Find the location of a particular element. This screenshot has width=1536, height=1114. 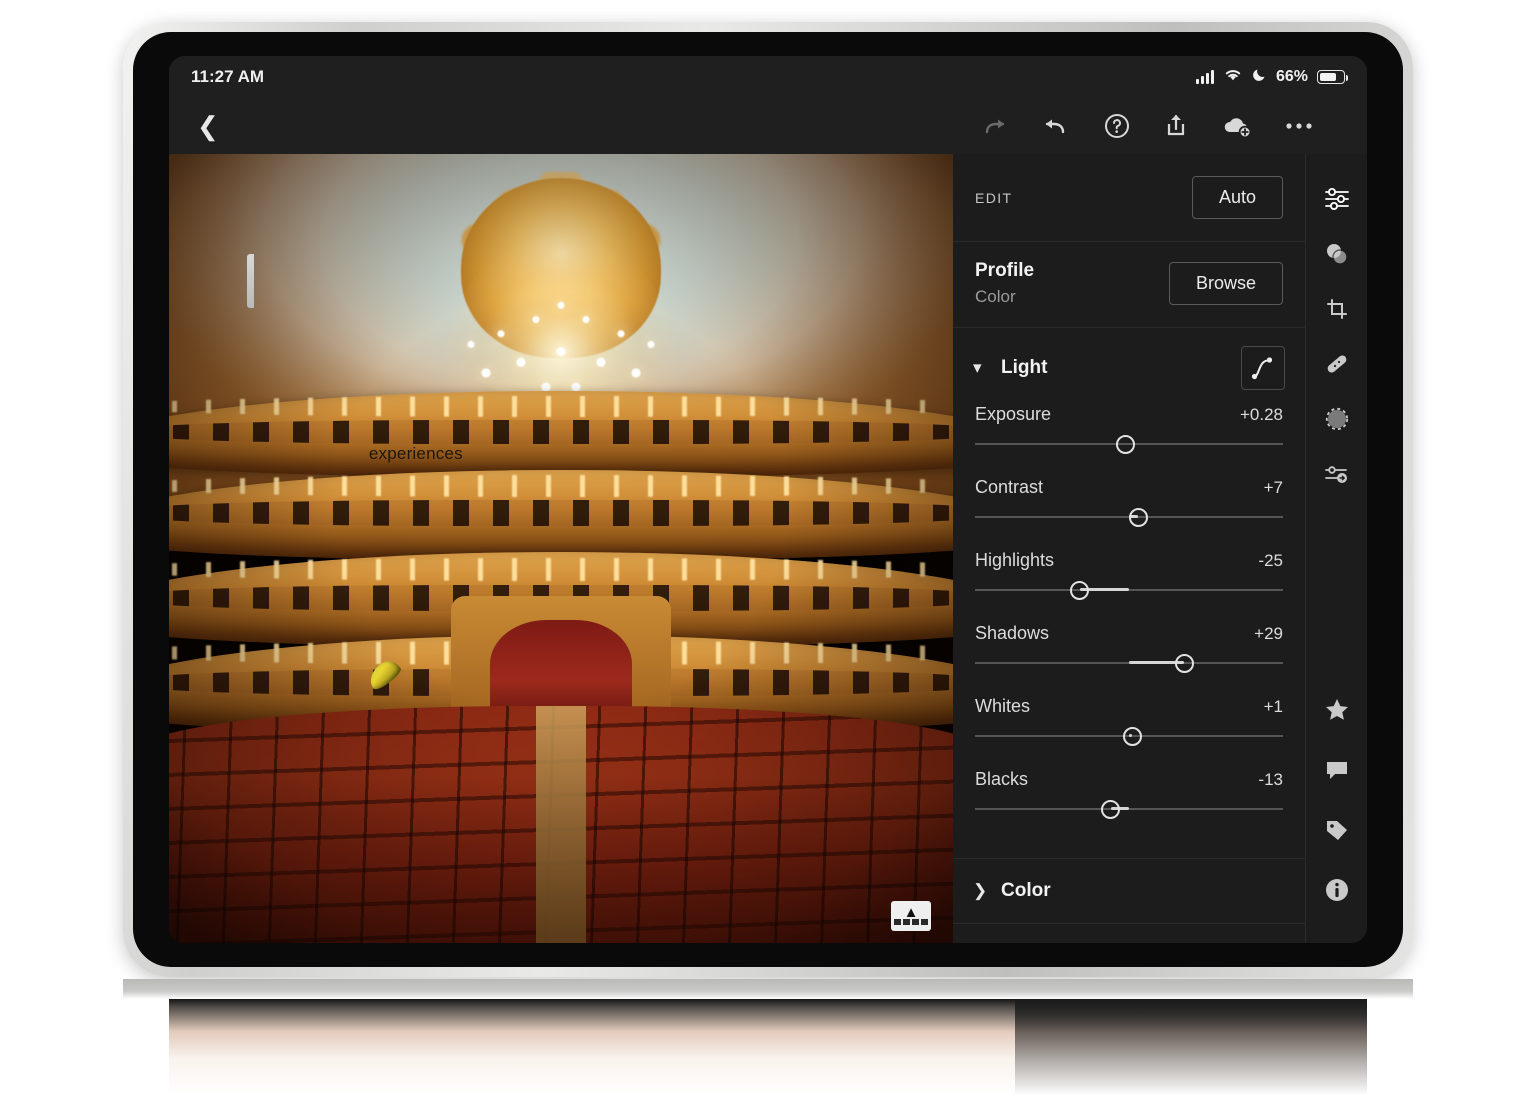

photo-overlay-text: experiences is located at coordinates (415, 454).